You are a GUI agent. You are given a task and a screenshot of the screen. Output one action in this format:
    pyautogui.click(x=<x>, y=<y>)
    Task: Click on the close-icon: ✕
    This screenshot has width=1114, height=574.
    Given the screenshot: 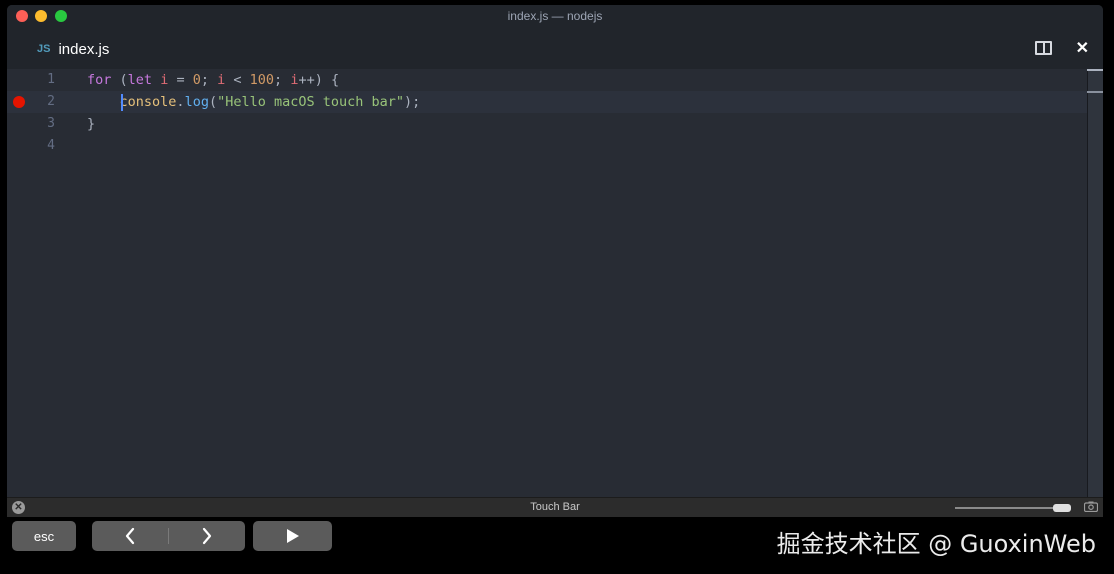 What is the action you would take?
    pyautogui.click(x=1082, y=48)
    